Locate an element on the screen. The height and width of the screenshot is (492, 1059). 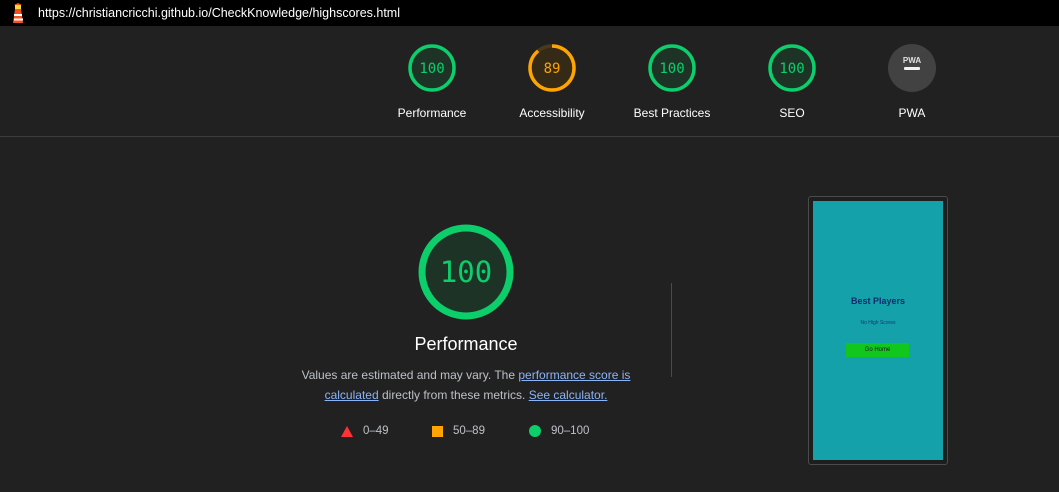
gauge-label: Performance is located at coordinates (432, 113).